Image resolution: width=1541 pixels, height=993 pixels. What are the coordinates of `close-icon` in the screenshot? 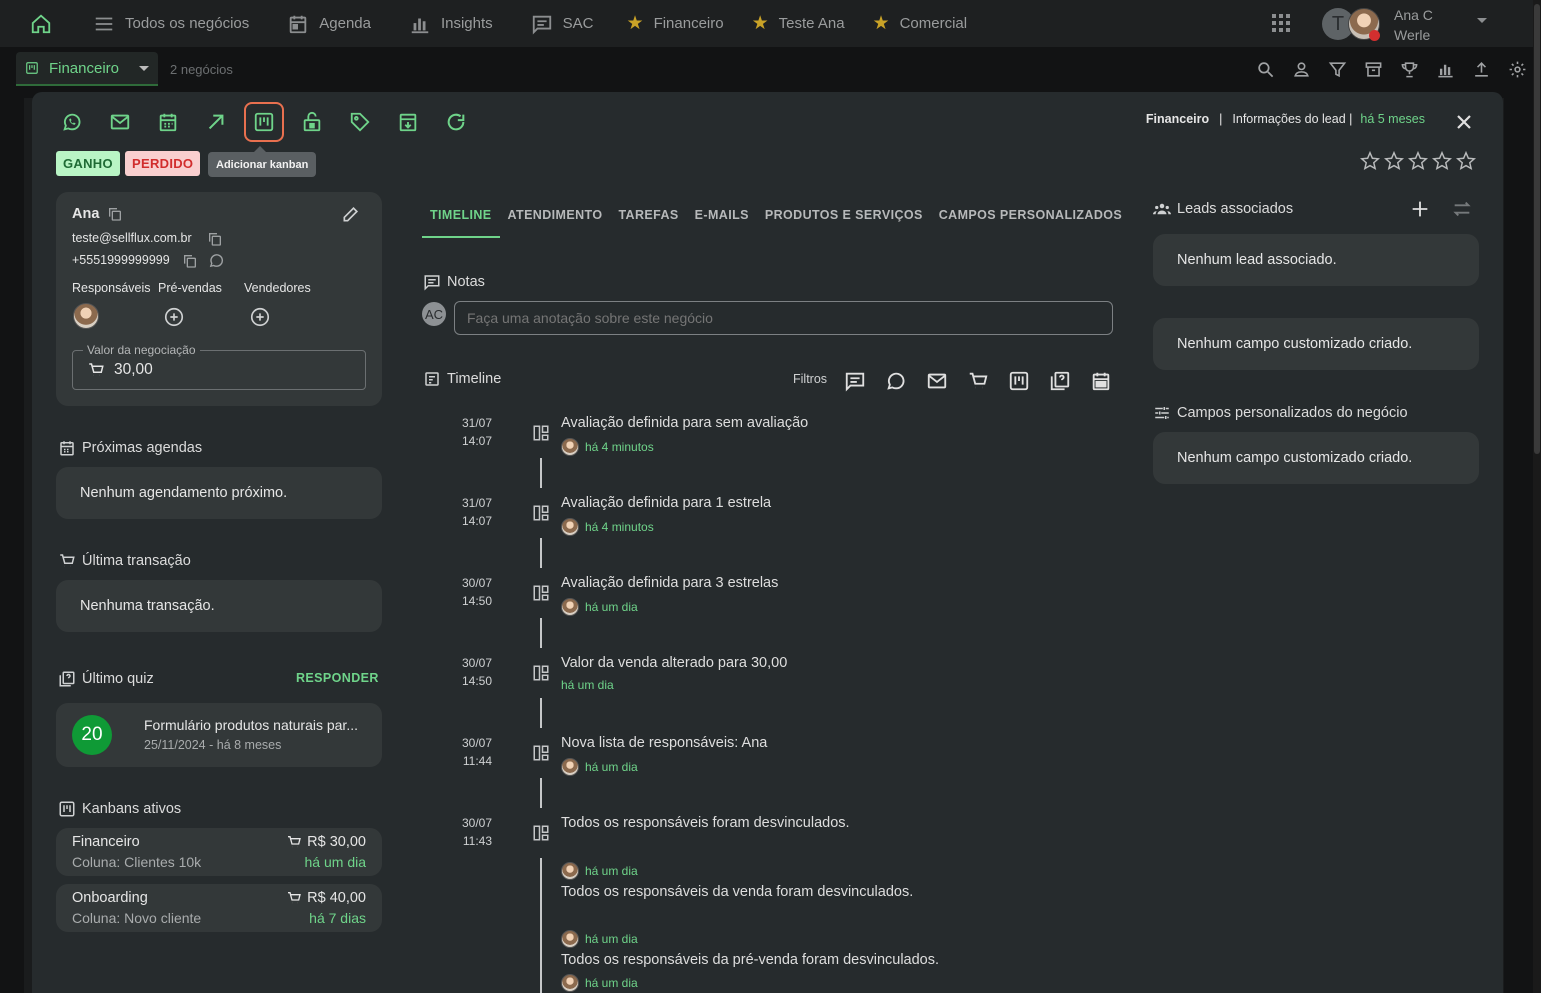 It's located at (1464, 122).